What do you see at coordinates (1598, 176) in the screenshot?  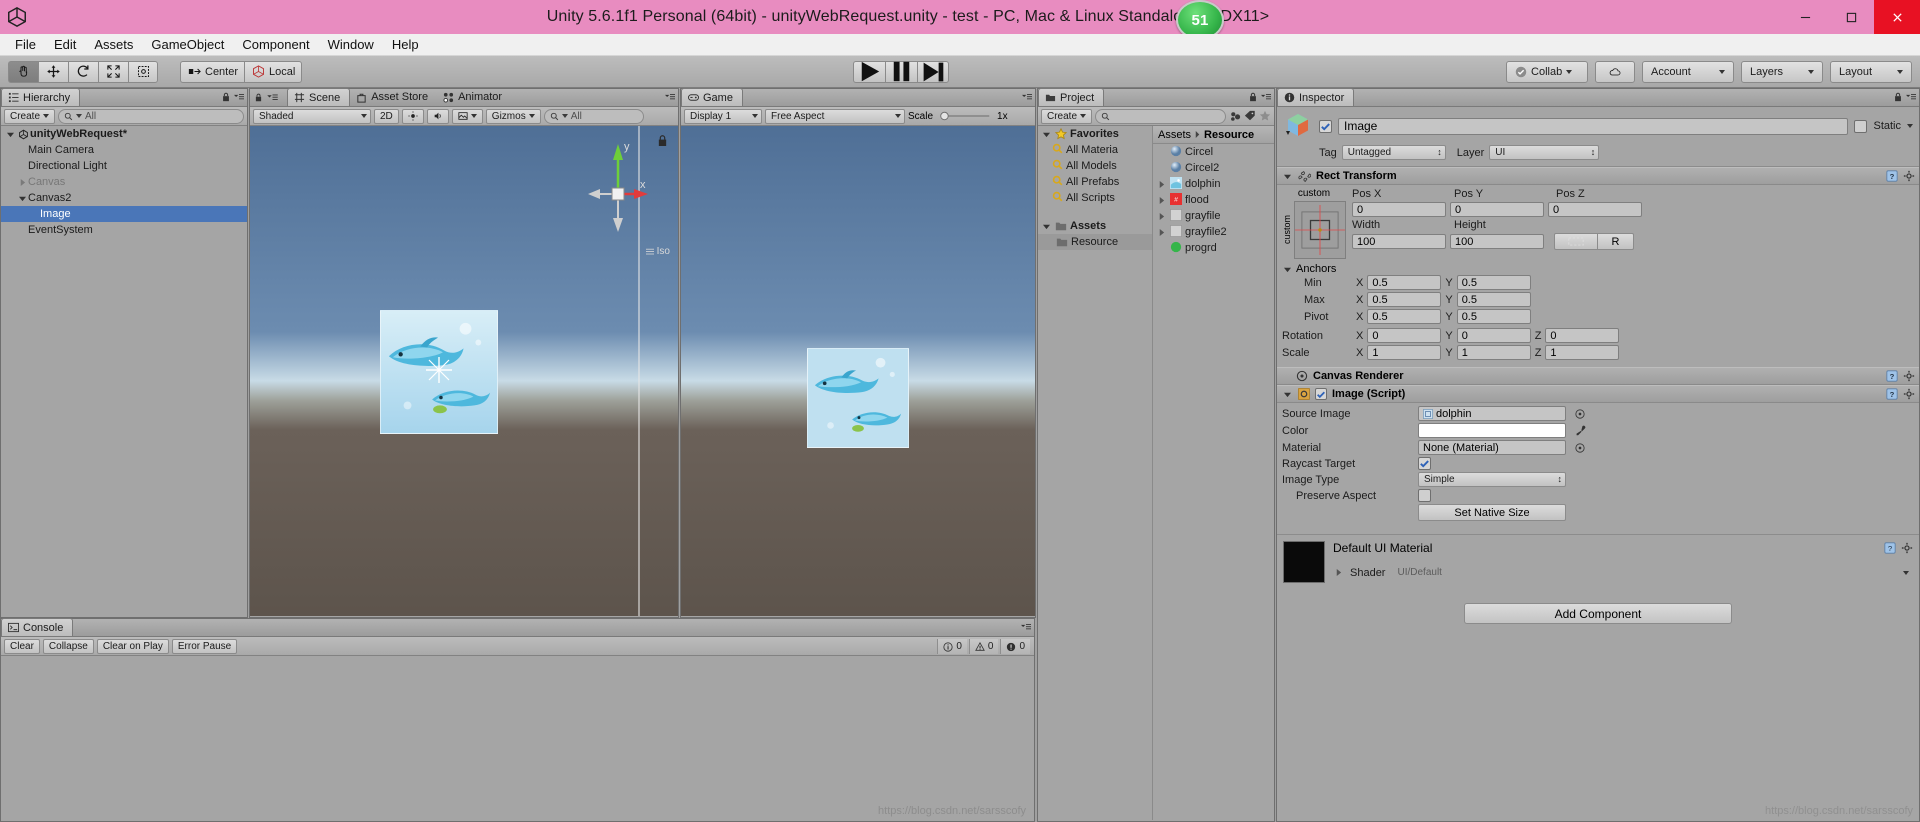 I see `rect-transform-header: Rect Transform ?` at bounding box center [1598, 176].